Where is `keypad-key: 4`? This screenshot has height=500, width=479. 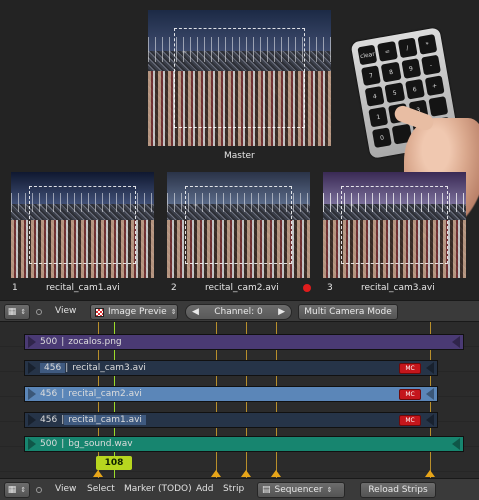 keypad-key: 4 is located at coordinates (374, 96).